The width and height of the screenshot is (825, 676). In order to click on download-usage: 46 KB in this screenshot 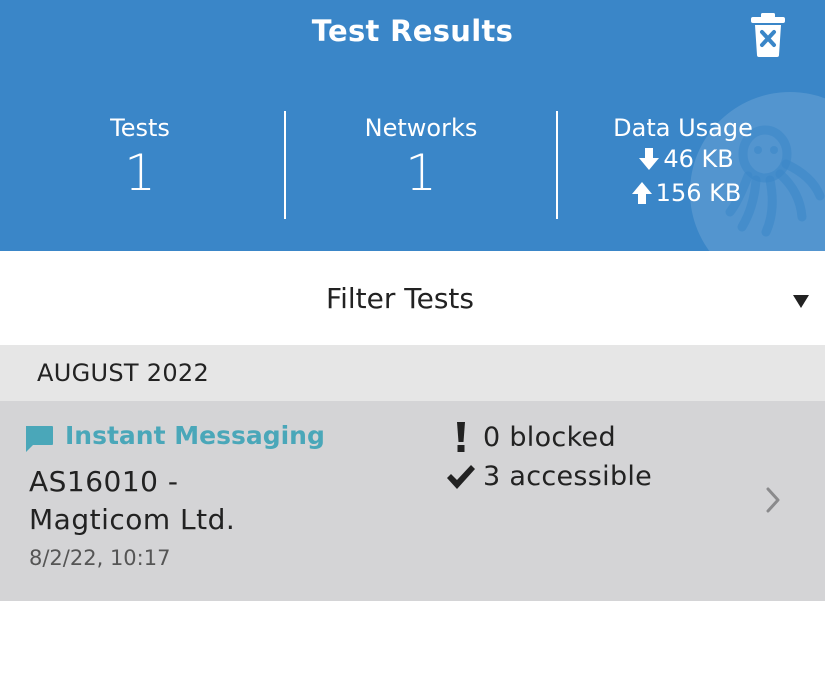, I will do `click(683, 159)`.